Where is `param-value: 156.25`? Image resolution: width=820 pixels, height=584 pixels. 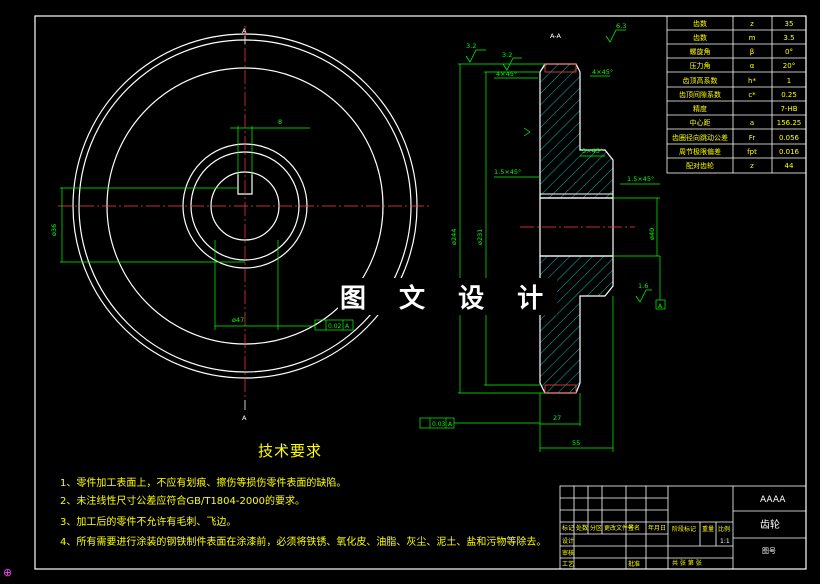 param-value: 156.25 is located at coordinates (789, 123).